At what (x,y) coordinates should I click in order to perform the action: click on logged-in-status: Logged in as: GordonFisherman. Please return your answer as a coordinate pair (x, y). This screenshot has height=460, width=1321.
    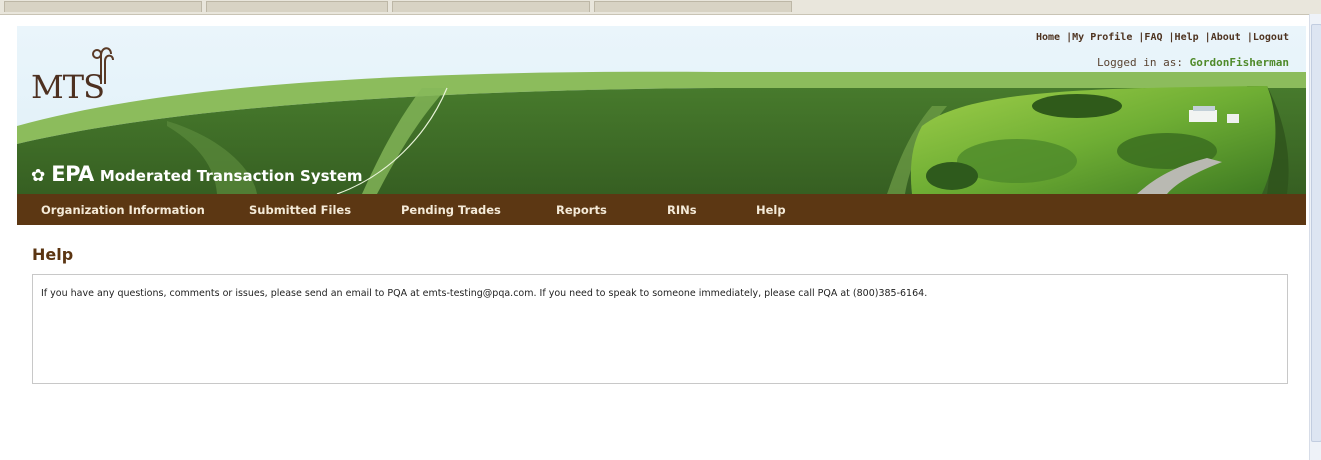
    Looking at the image, I should click on (1193, 62).